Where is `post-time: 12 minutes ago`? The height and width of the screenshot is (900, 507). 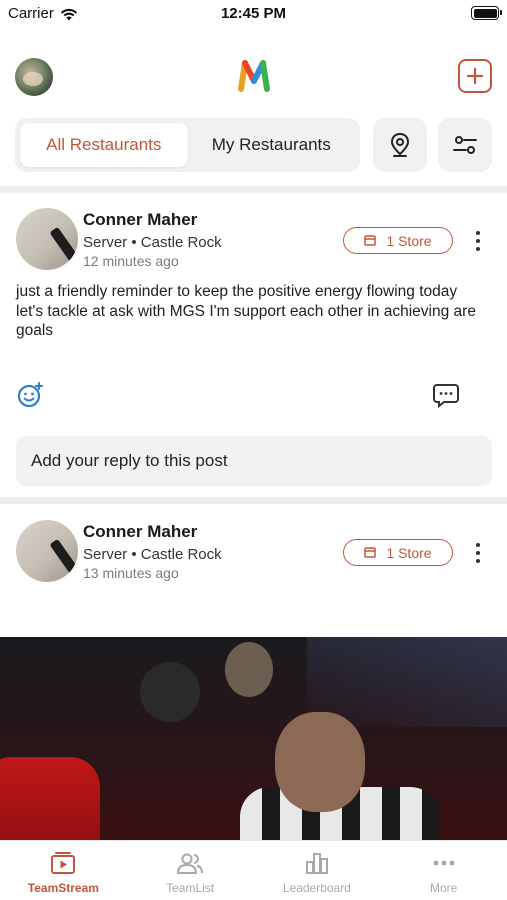
post-time: 12 minutes ago is located at coordinates (131, 261).